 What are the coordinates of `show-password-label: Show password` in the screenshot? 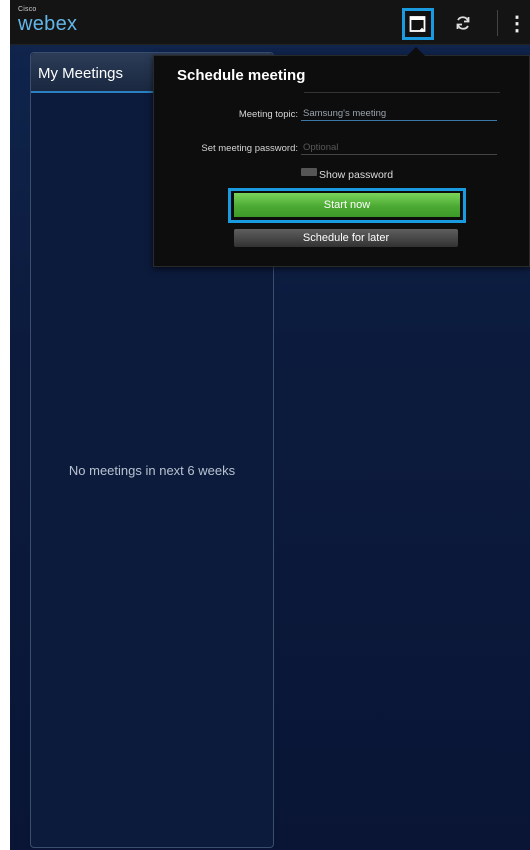 It's located at (356, 175).